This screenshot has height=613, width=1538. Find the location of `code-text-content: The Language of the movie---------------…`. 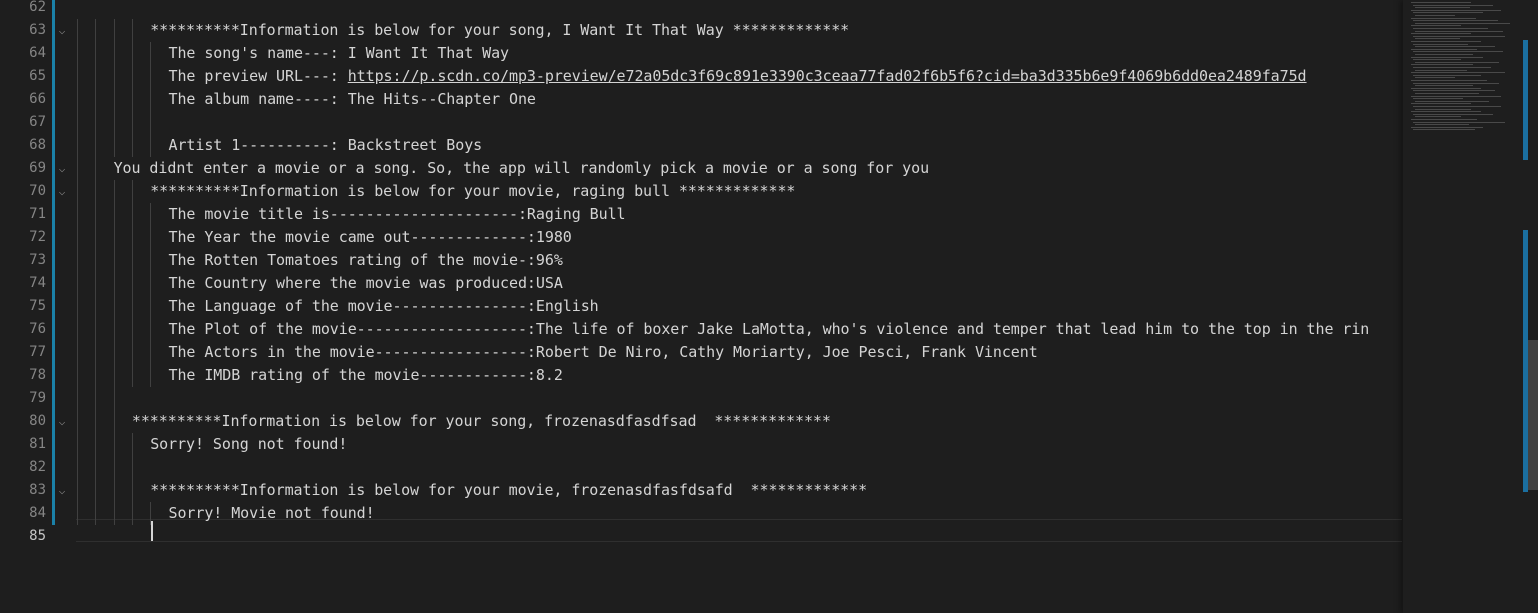

code-text-content: The Language of the movie---------------… is located at coordinates (383, 306).